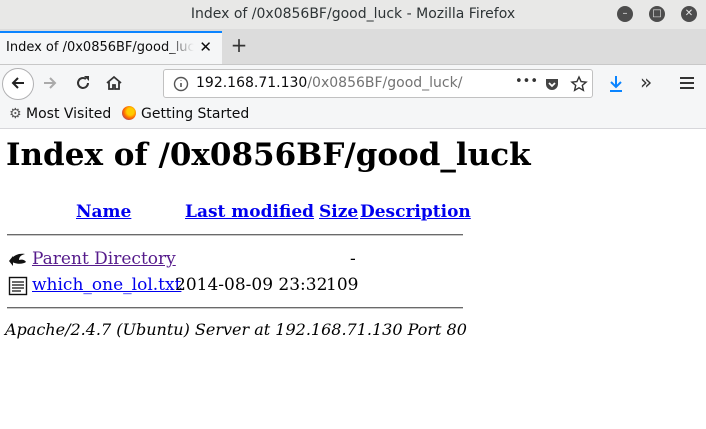 This screenshot has width=706, height=429. Describe the element at coordinates (181, 84) in the screenshot. I see `info-icon` at that location.